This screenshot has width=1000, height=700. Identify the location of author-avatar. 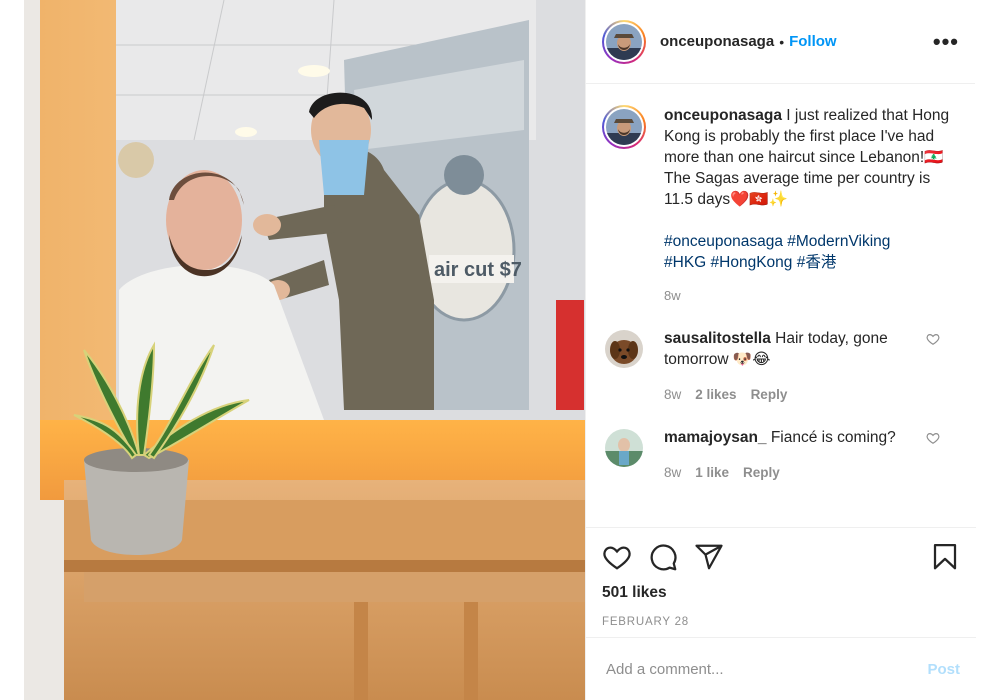
(624, 41).